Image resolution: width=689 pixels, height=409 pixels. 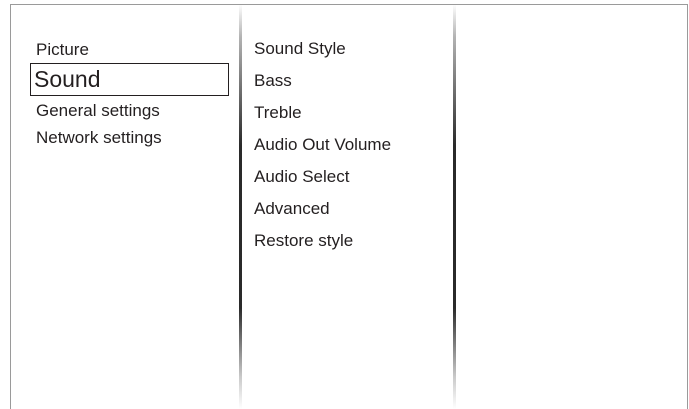 I want to click on submenu-item-sound-style: Sound Style, so click(x=351, y=52).